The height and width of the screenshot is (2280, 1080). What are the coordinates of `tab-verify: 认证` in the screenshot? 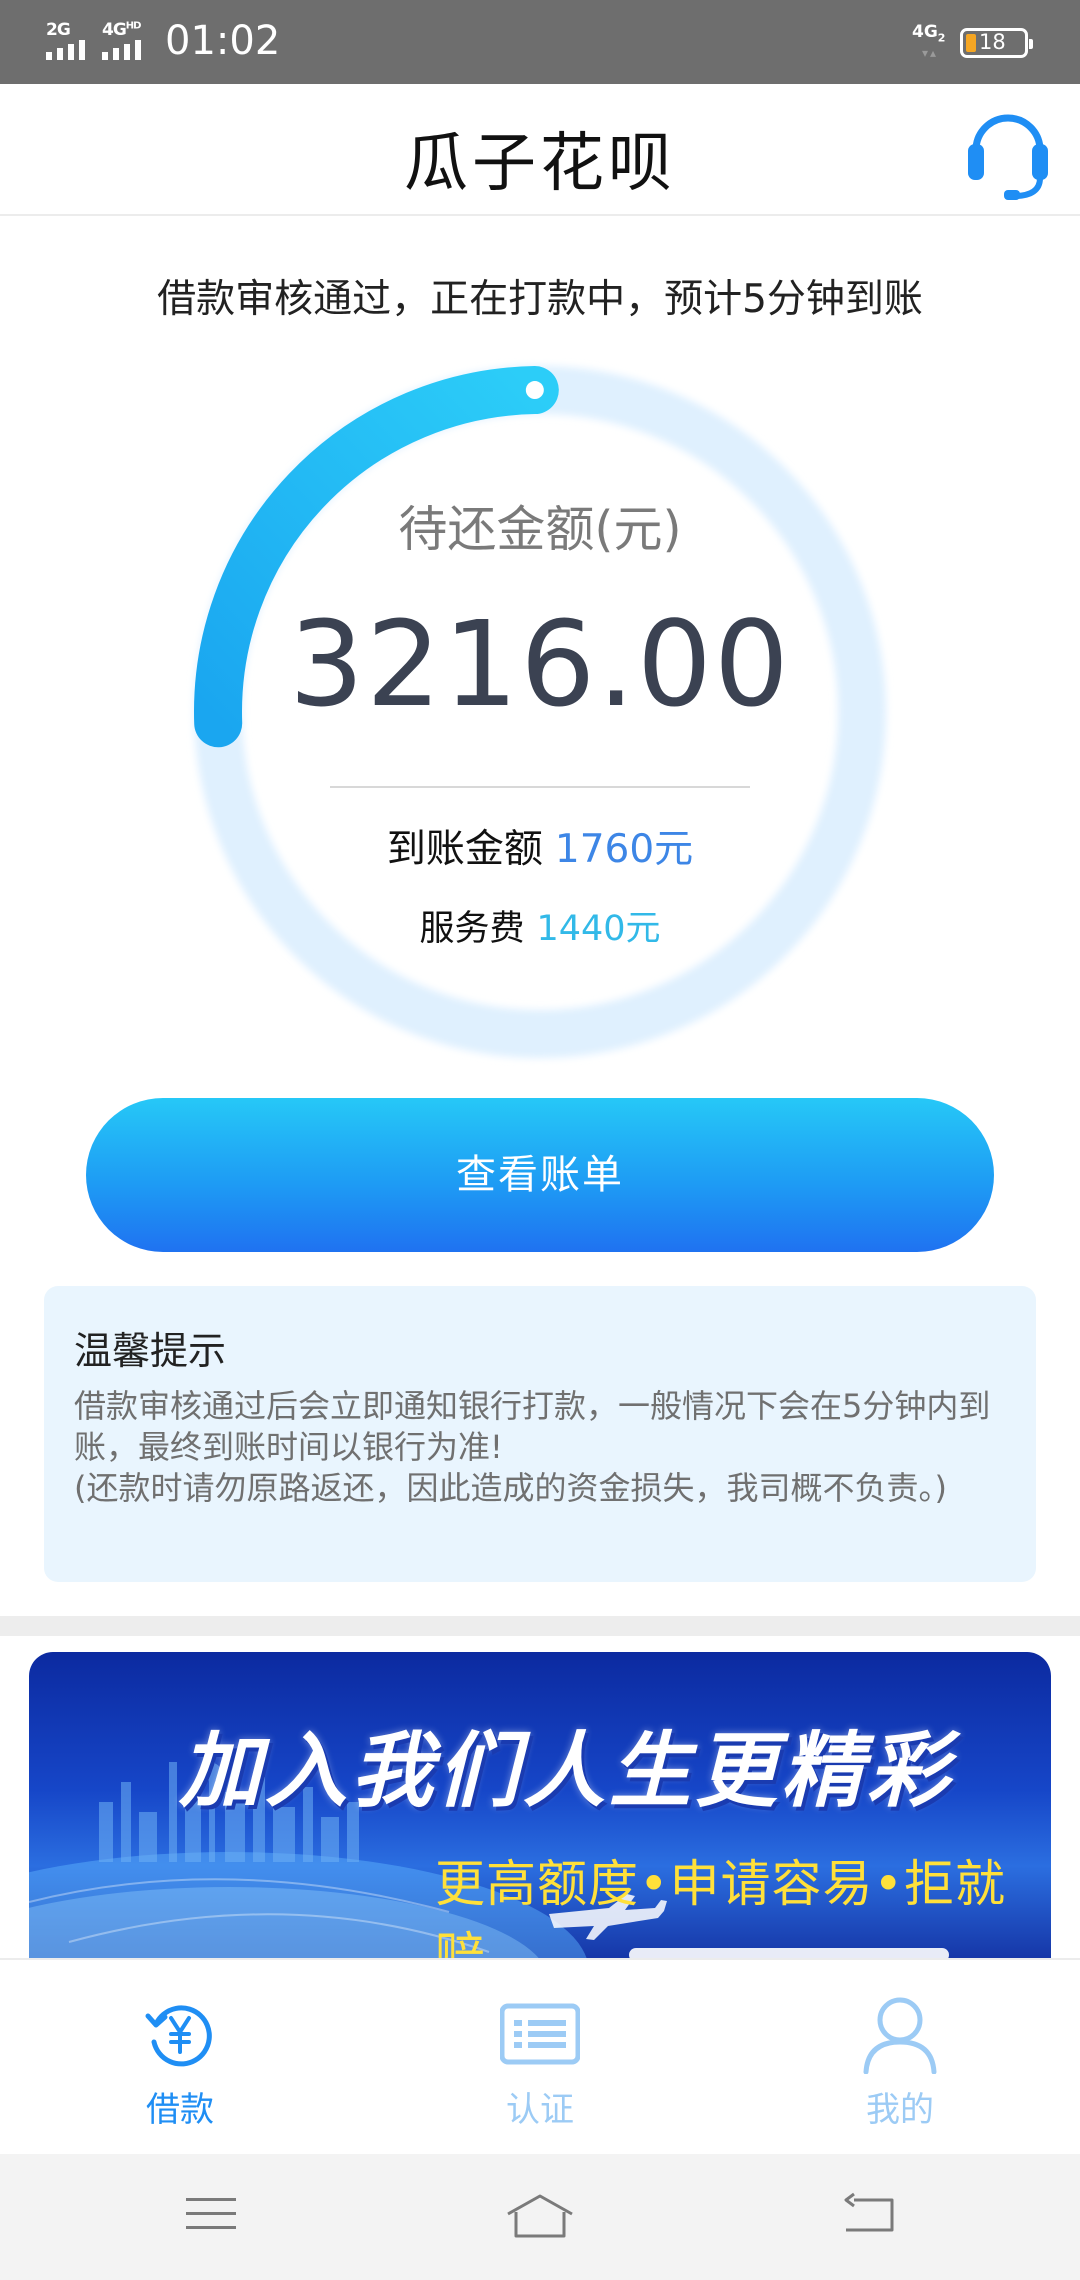 It's located at (540, 2058).